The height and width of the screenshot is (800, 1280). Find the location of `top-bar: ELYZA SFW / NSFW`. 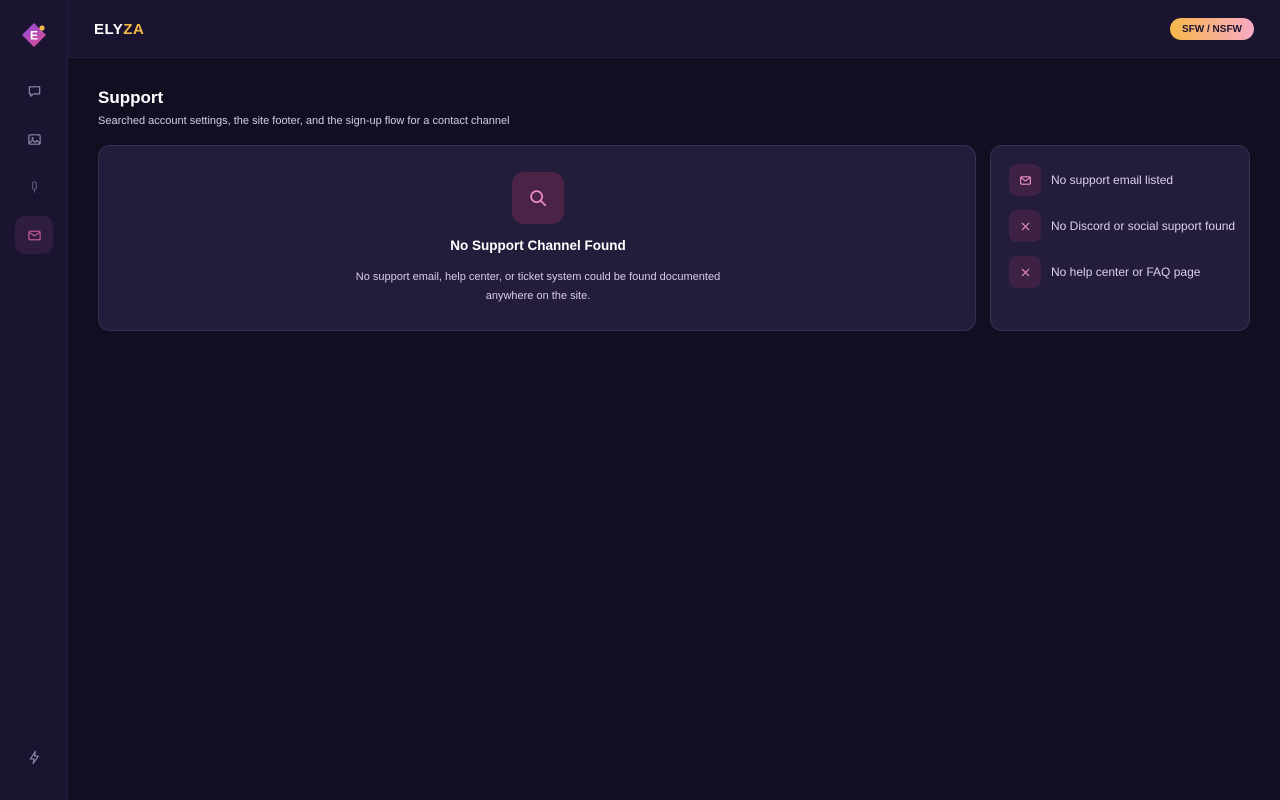

top-bar: ELYZA SFW / NSFW is located at coordinates (674, 29).